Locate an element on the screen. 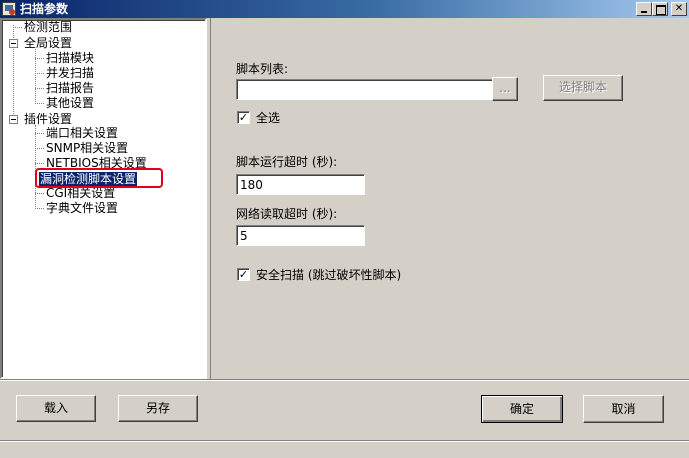  select-script-button: 选择脚本 is located at coordinates (583, 88).